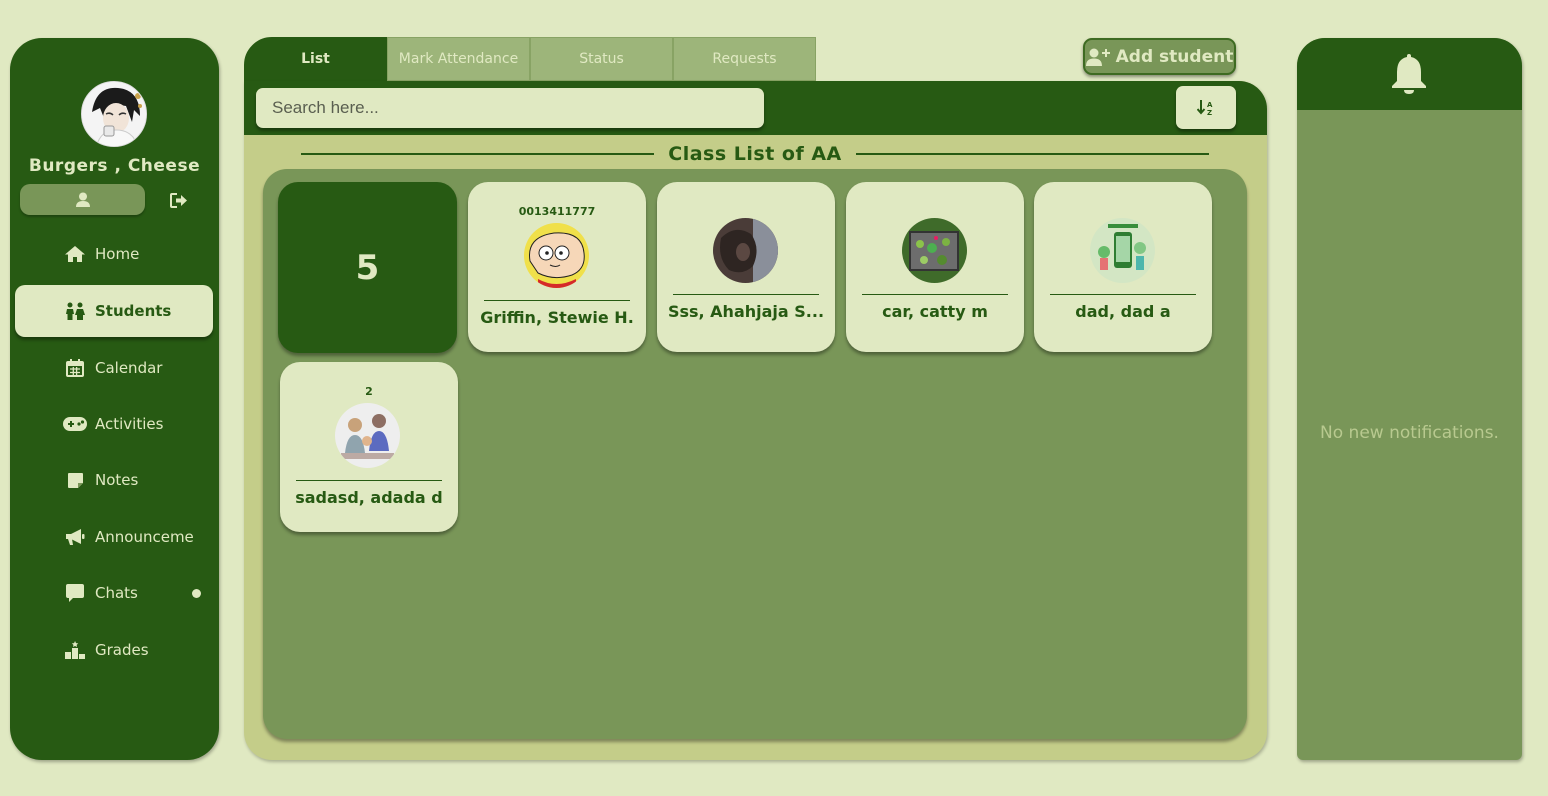  I want to click on sidebar-item-label: Calendar, so click(129, 368).